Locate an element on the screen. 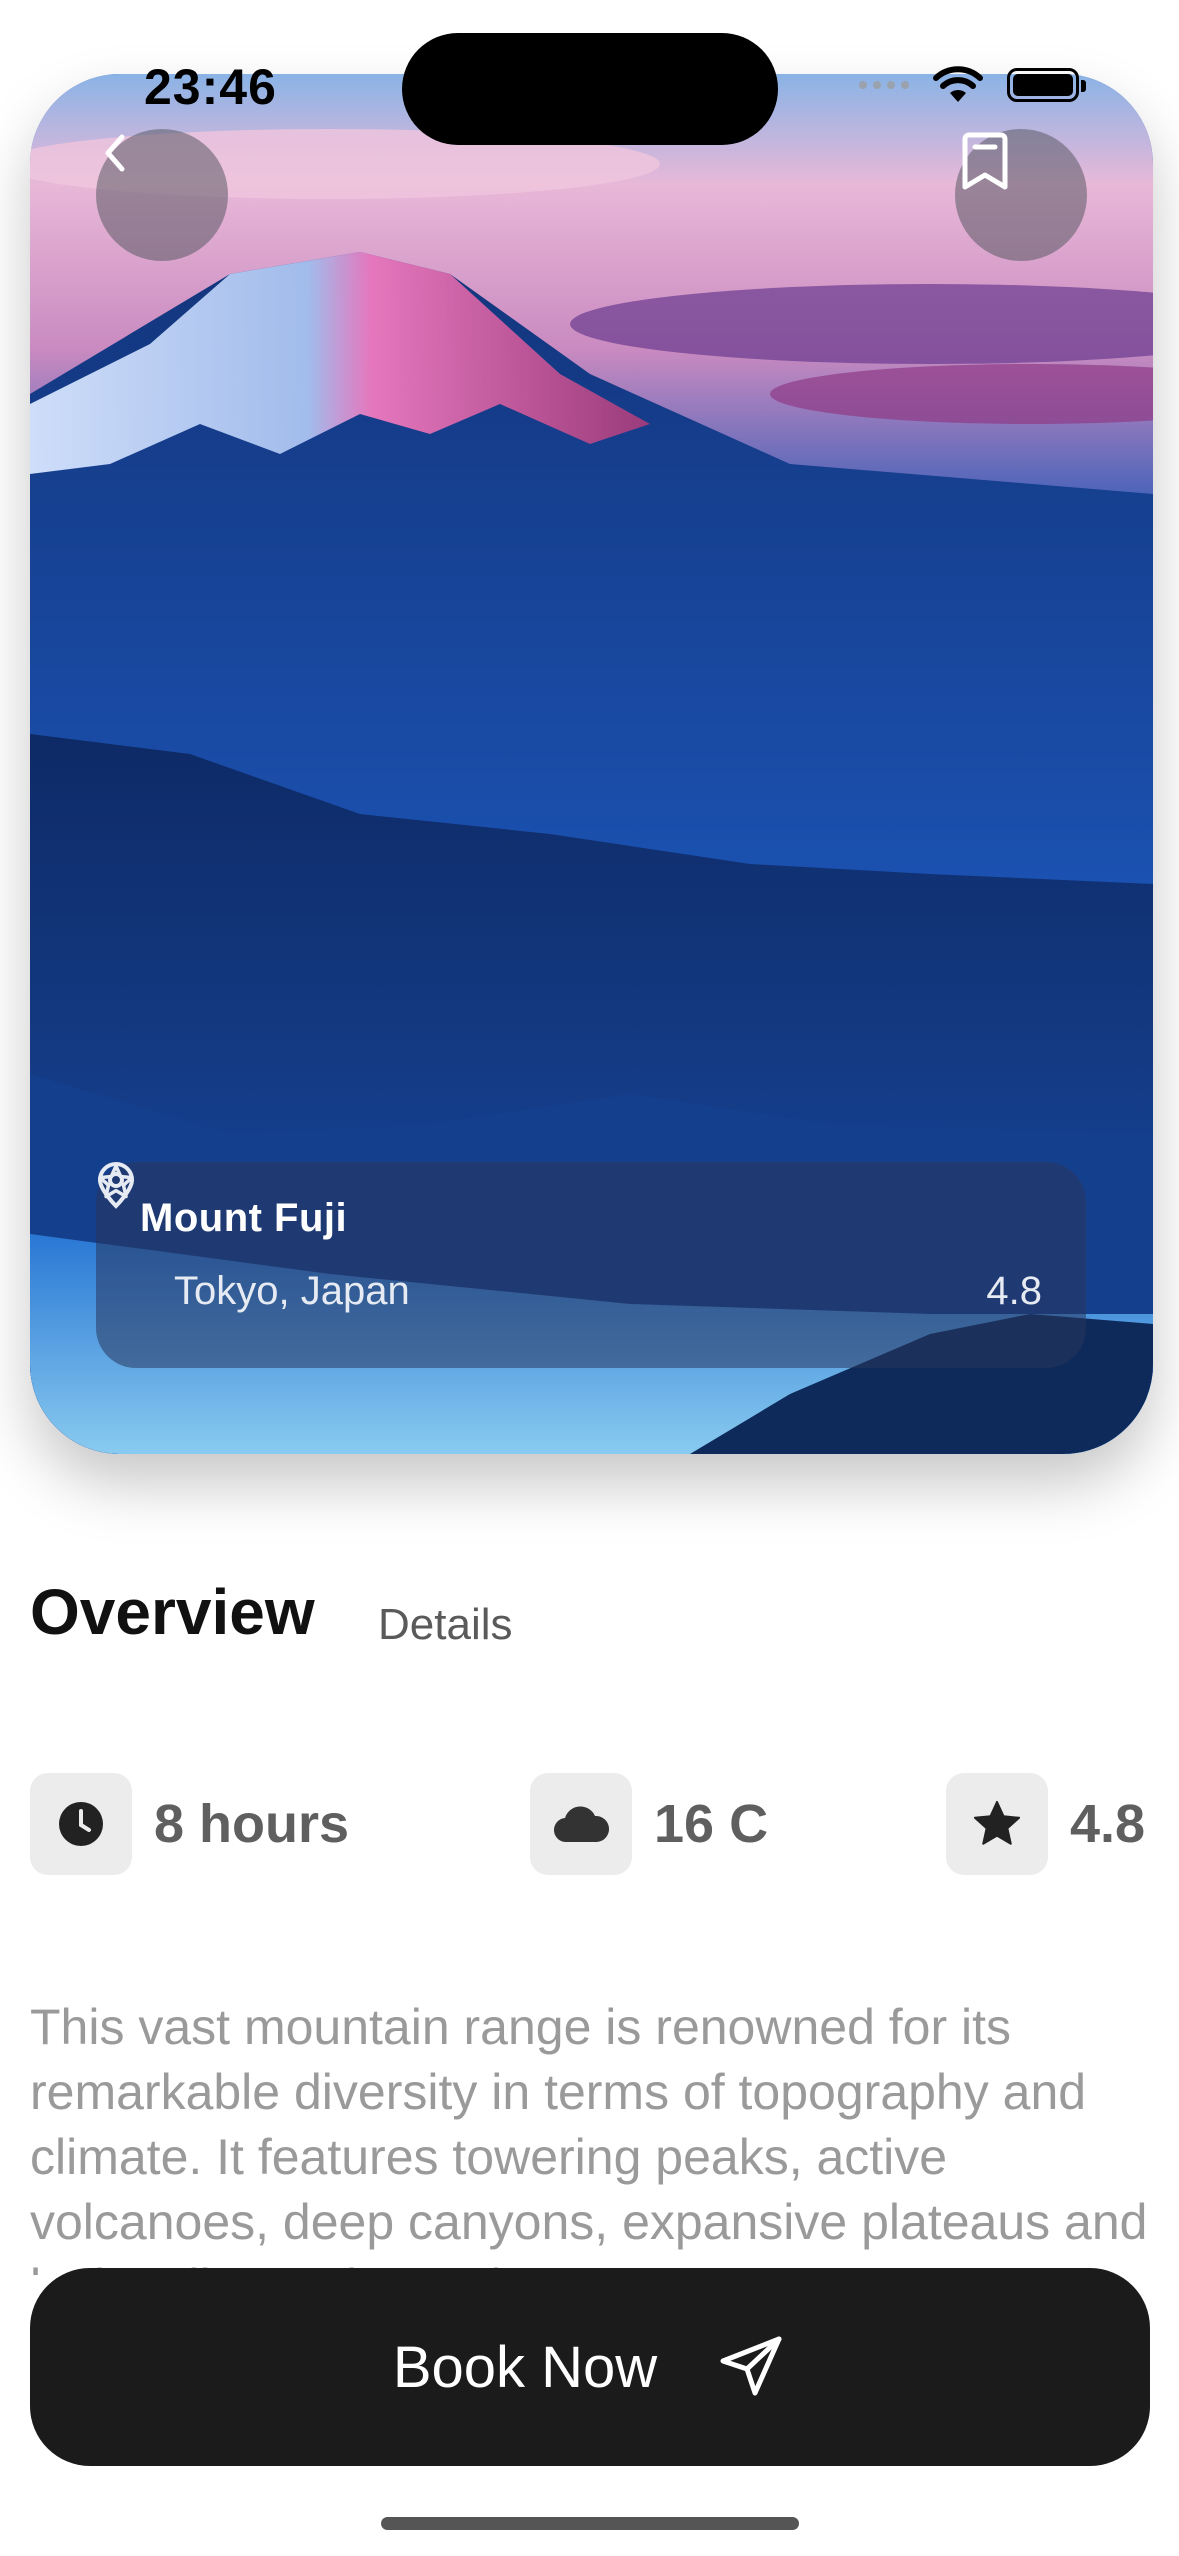  tab-details: Details is located at coordinates (445, 1625).